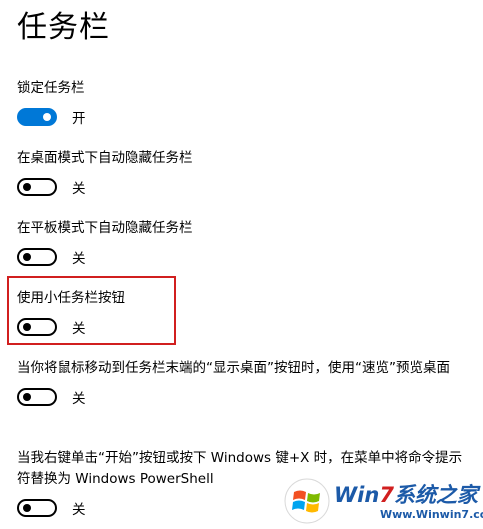 Image resolution: width=483 pixels, height=529 pixels. Describe the element at coordinates (245, 383) in the screenshot. I see `setting-peek: 当你将鼠标移动到任务栏末端的“显示桌面”按钮时，使用“速览”预览桌面 关` at that location.